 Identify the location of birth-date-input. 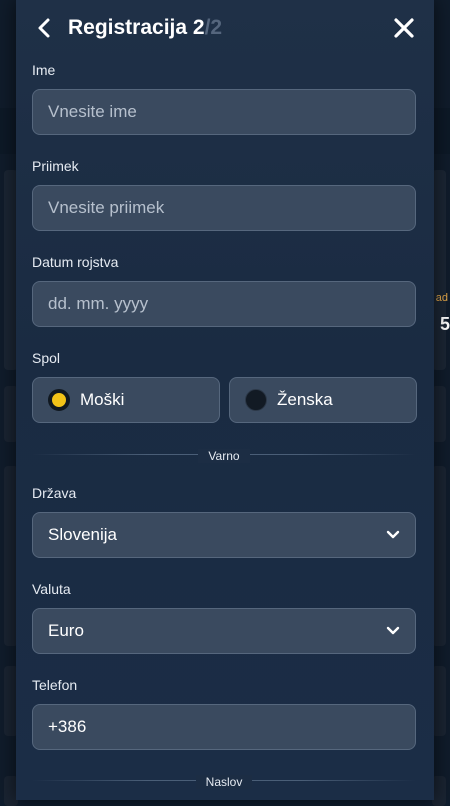
(224, 304).